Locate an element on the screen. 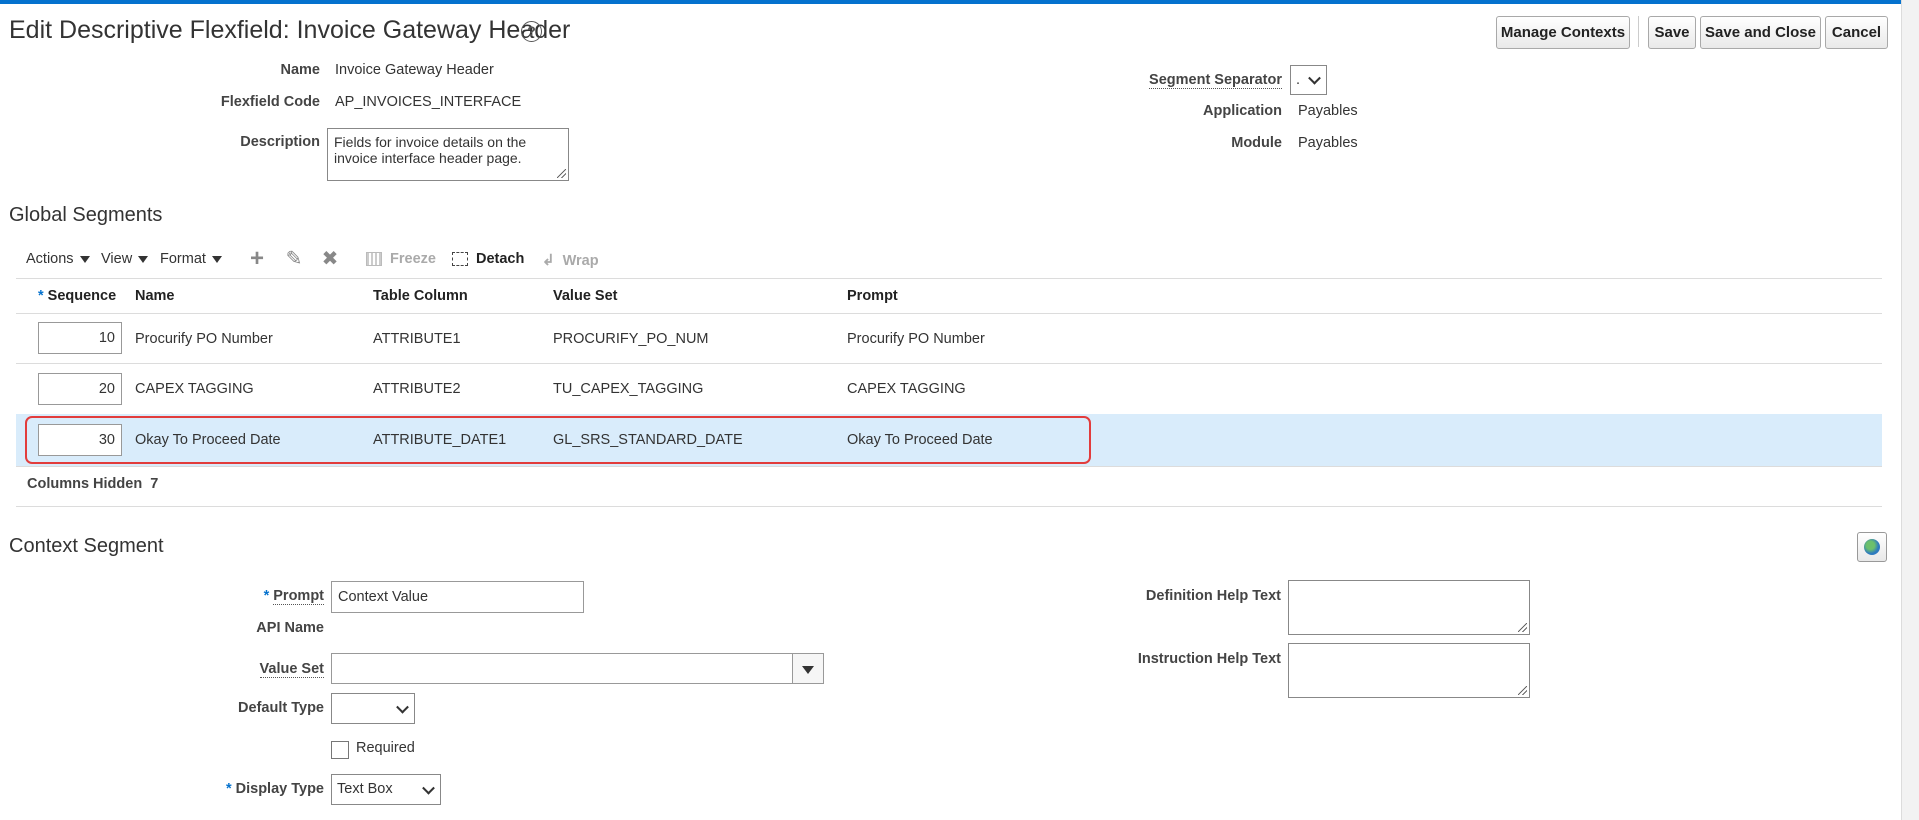 The image size is (1919, 820). toolbar-separator is located at coordinates (1638, 31).